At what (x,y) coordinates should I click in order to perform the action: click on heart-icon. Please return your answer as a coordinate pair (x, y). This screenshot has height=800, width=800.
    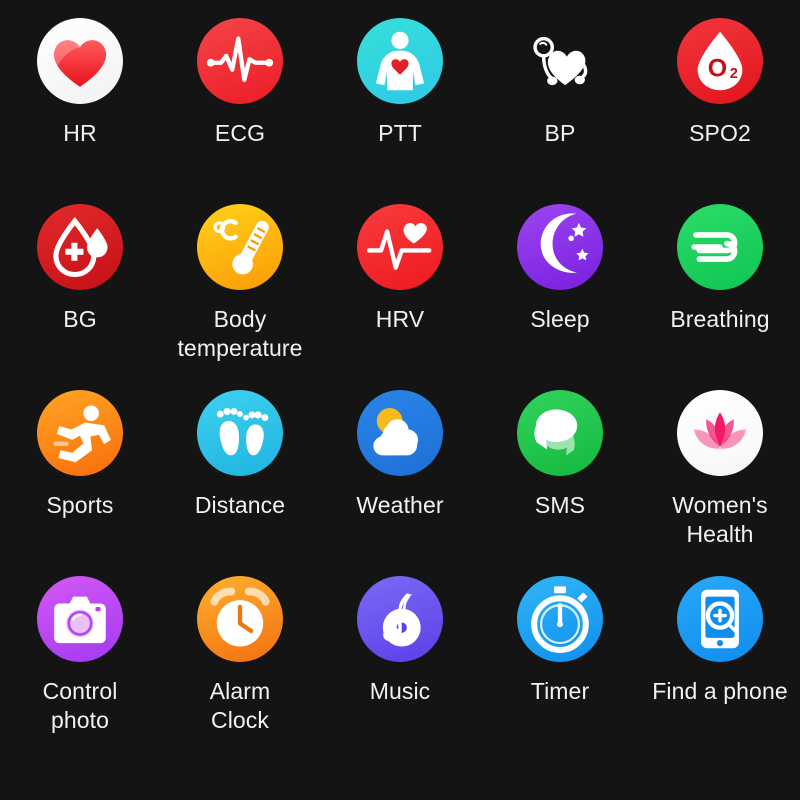
    Looking at the image, I should click on (80, 61).